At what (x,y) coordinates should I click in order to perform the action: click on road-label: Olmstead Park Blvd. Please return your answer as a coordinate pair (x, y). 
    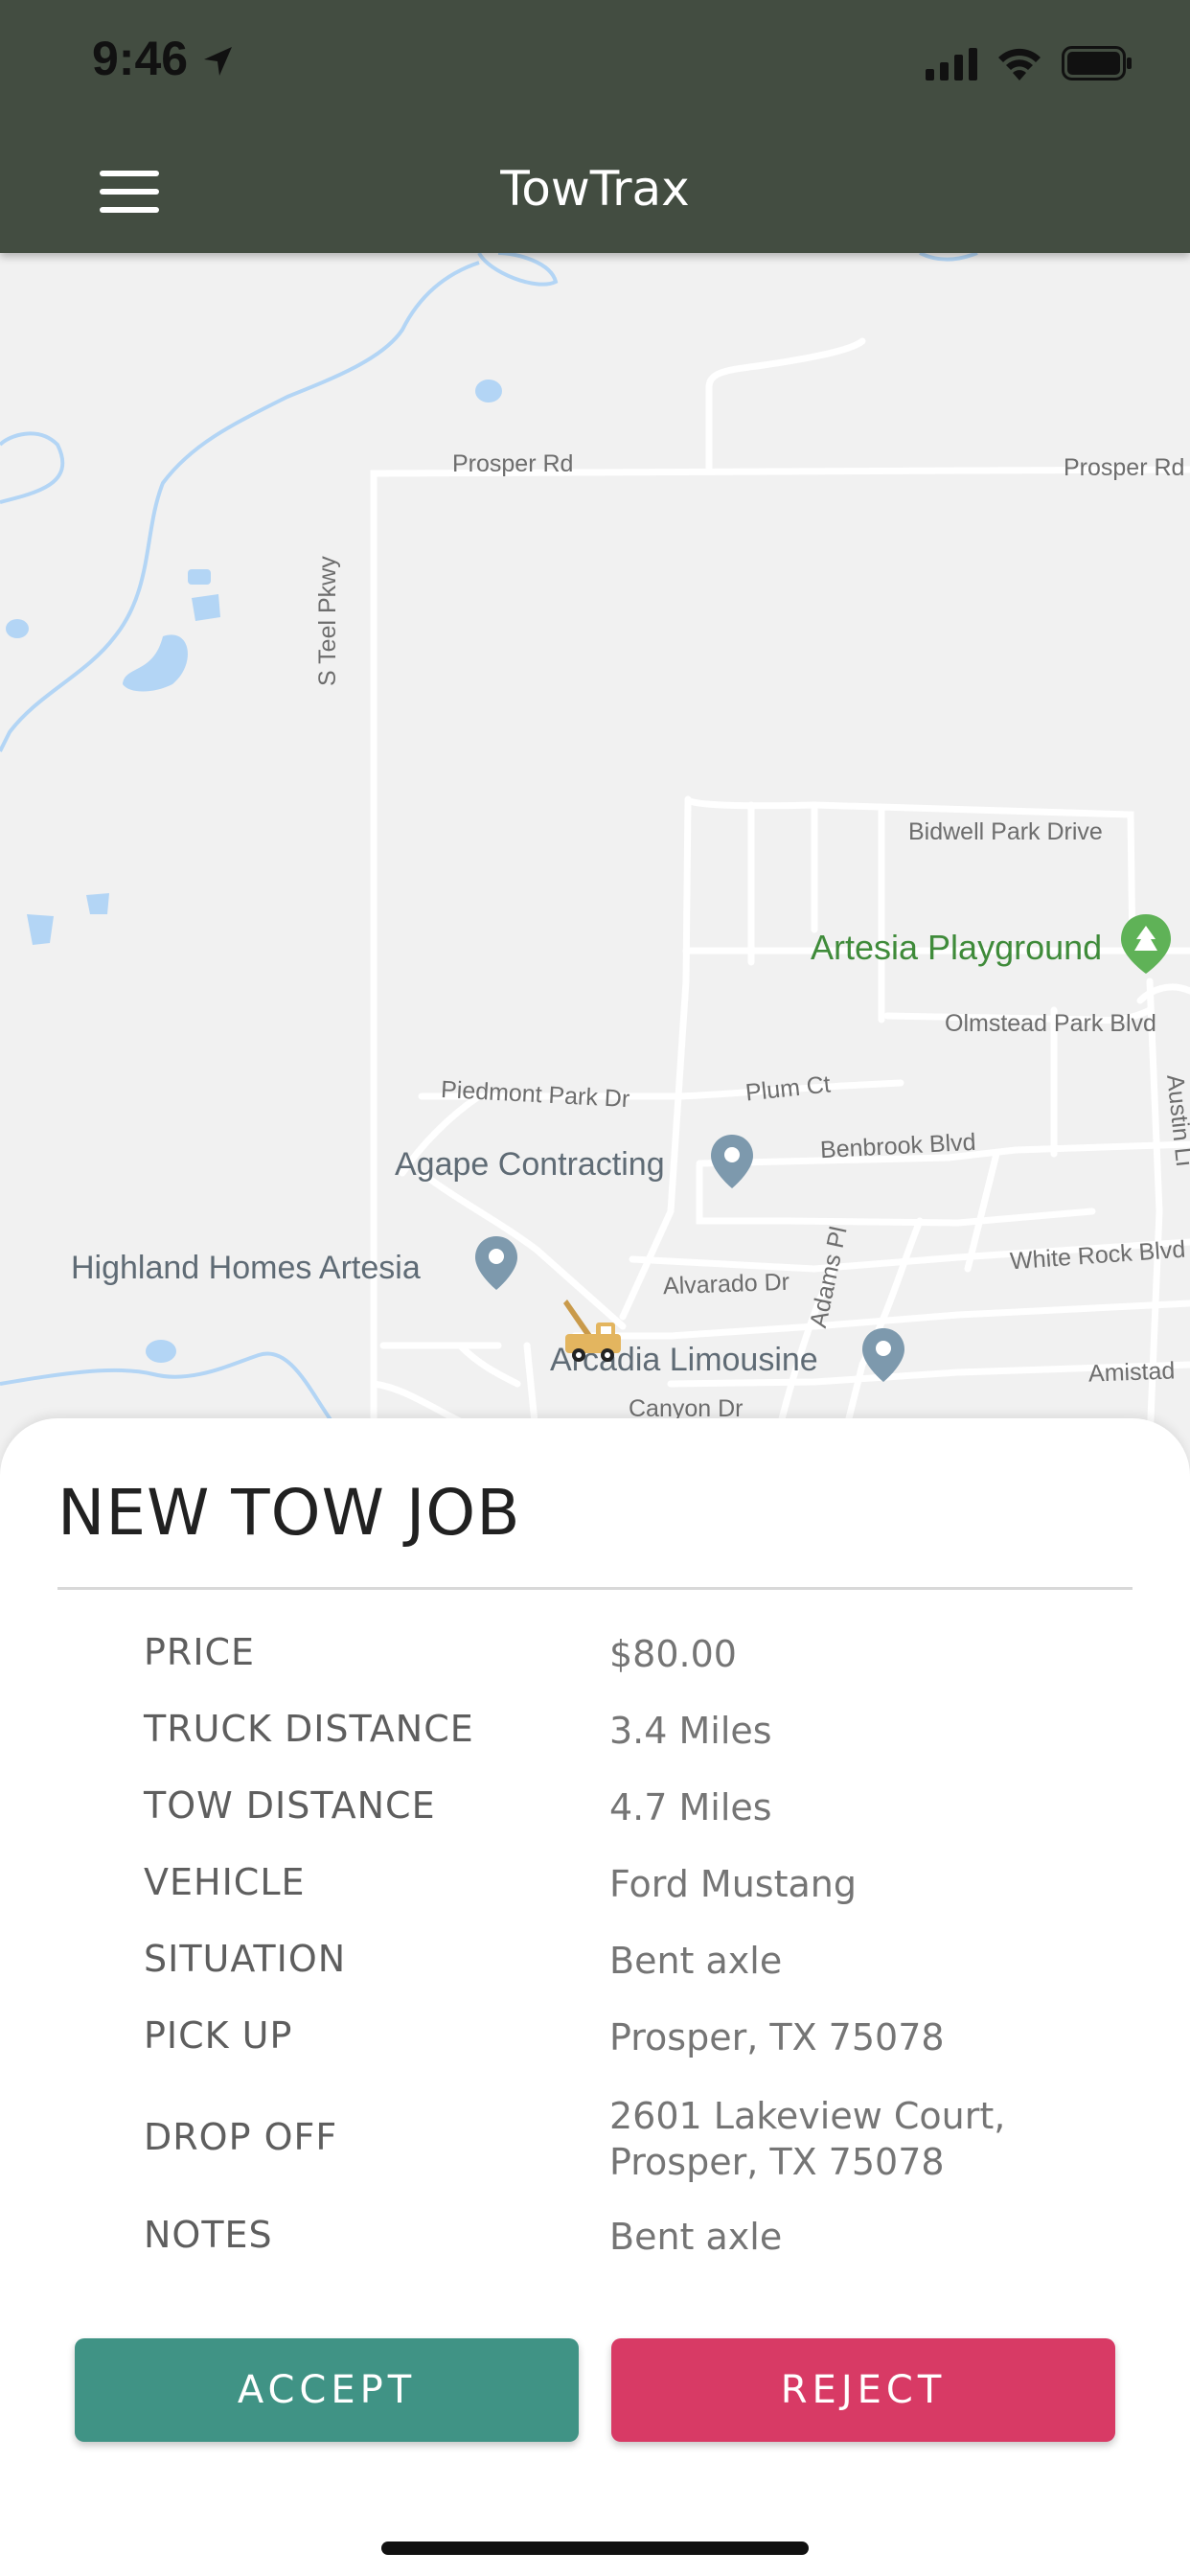
    Looking at the image, I should click on (1050, 1023).